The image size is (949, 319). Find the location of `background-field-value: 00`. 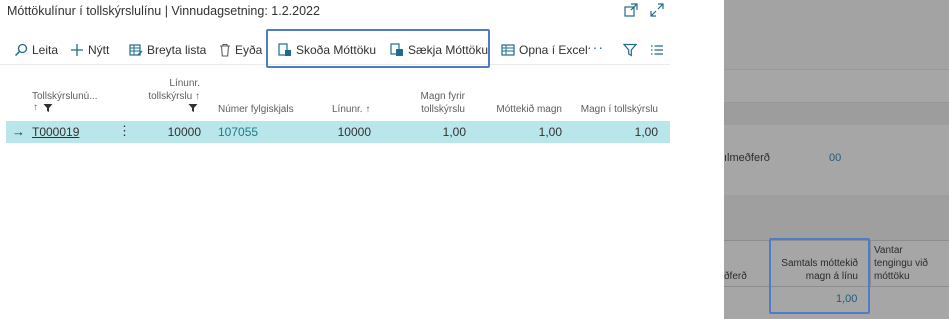

background-field-value: 00 is located at coordinates (835, 158).